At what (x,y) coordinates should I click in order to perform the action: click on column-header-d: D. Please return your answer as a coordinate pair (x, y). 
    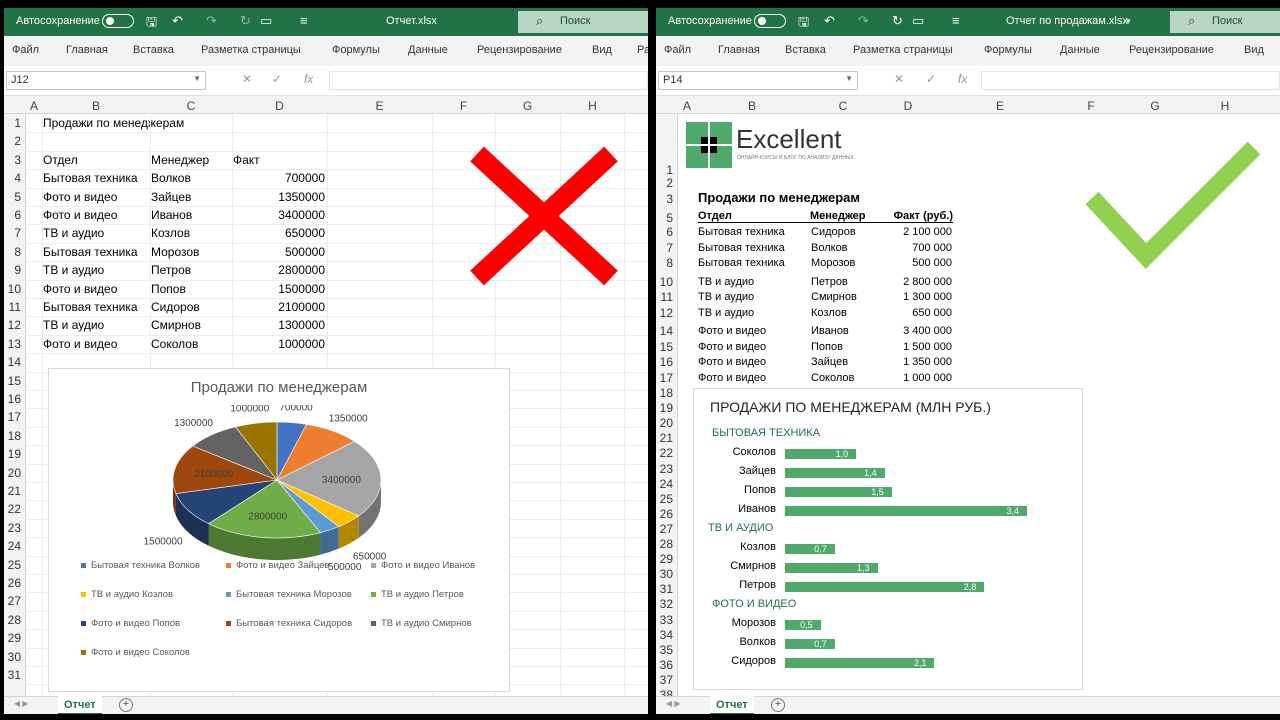
    Looking at the image, I should click on (908, 106).